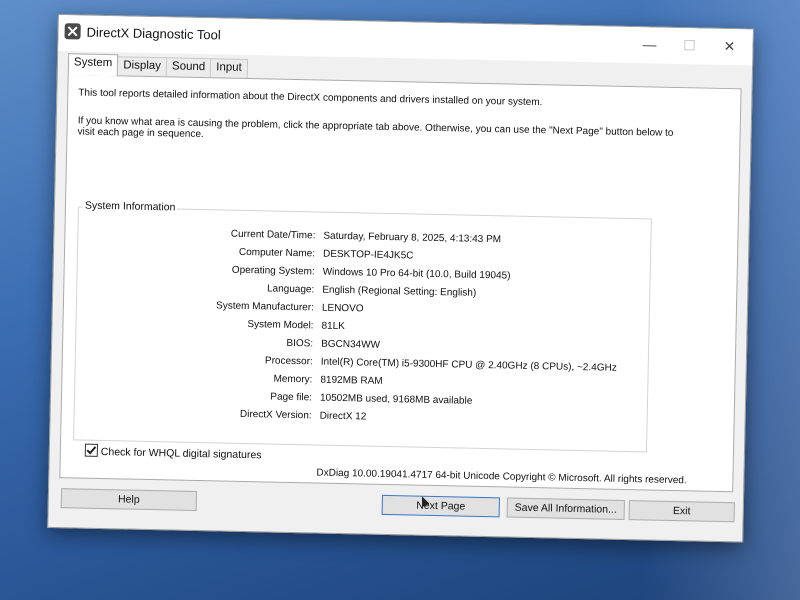 The width and height of the screenshot is (800, 600). Describe the element at coordinates (93, 65) in the screenshot. I see `tab-system: System` at that location.